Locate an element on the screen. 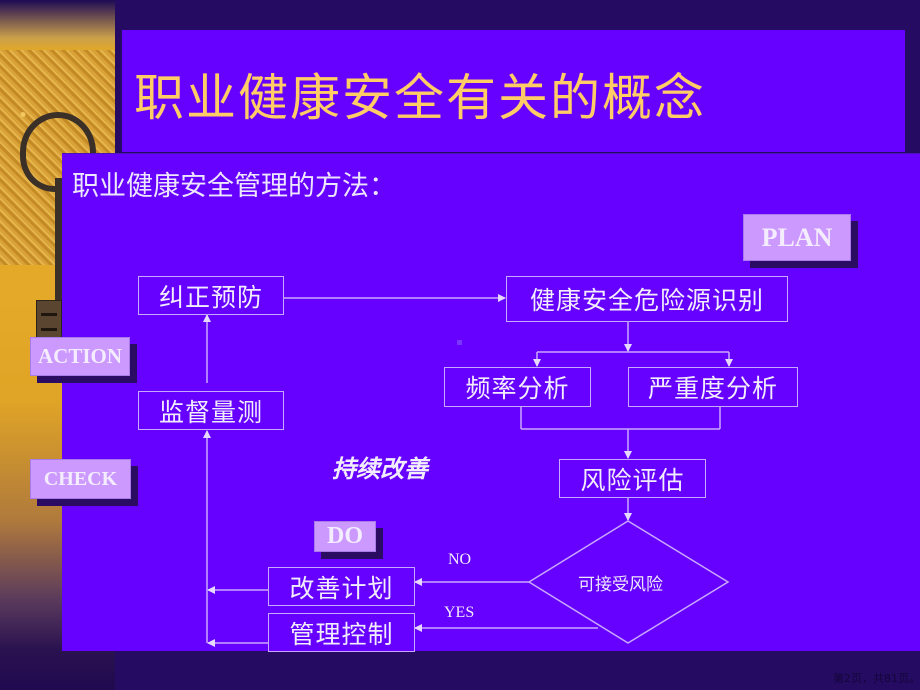 The height and width of the screenshot is (690, 920). tag-do: DO is located at coordinates (345, 536).